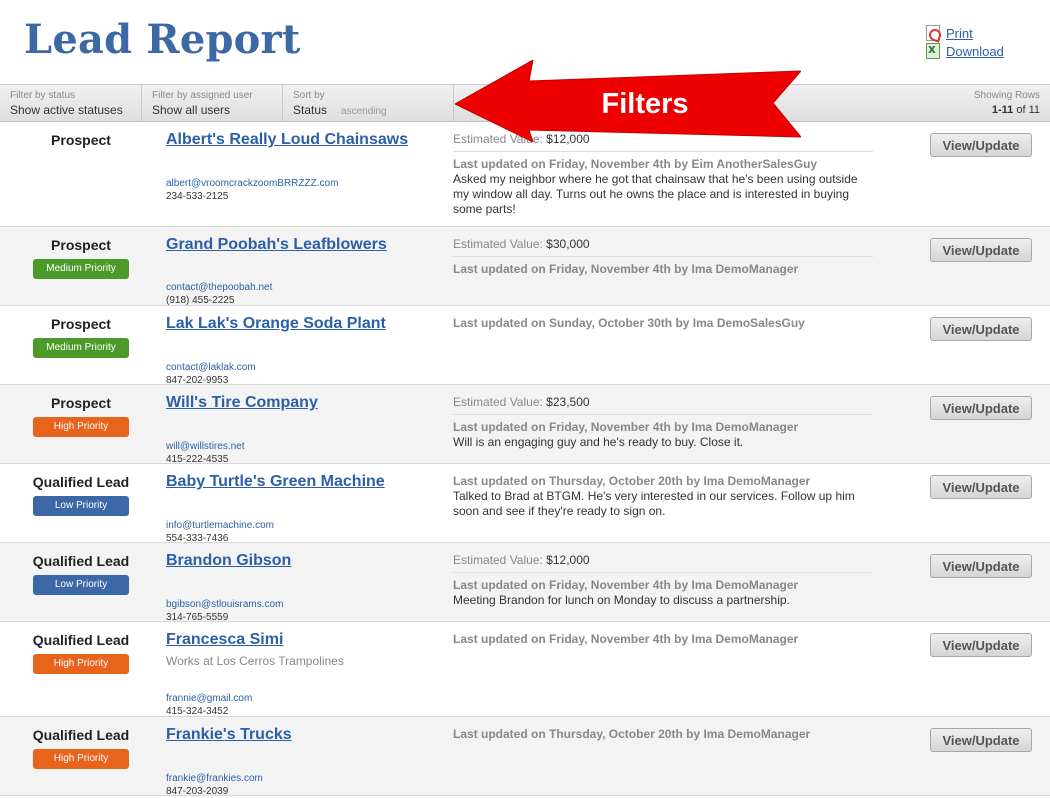  What do you see at coordinates (933, 33) in the screenshot?
I see `pdf-icon` at bounding box center [933, 33].